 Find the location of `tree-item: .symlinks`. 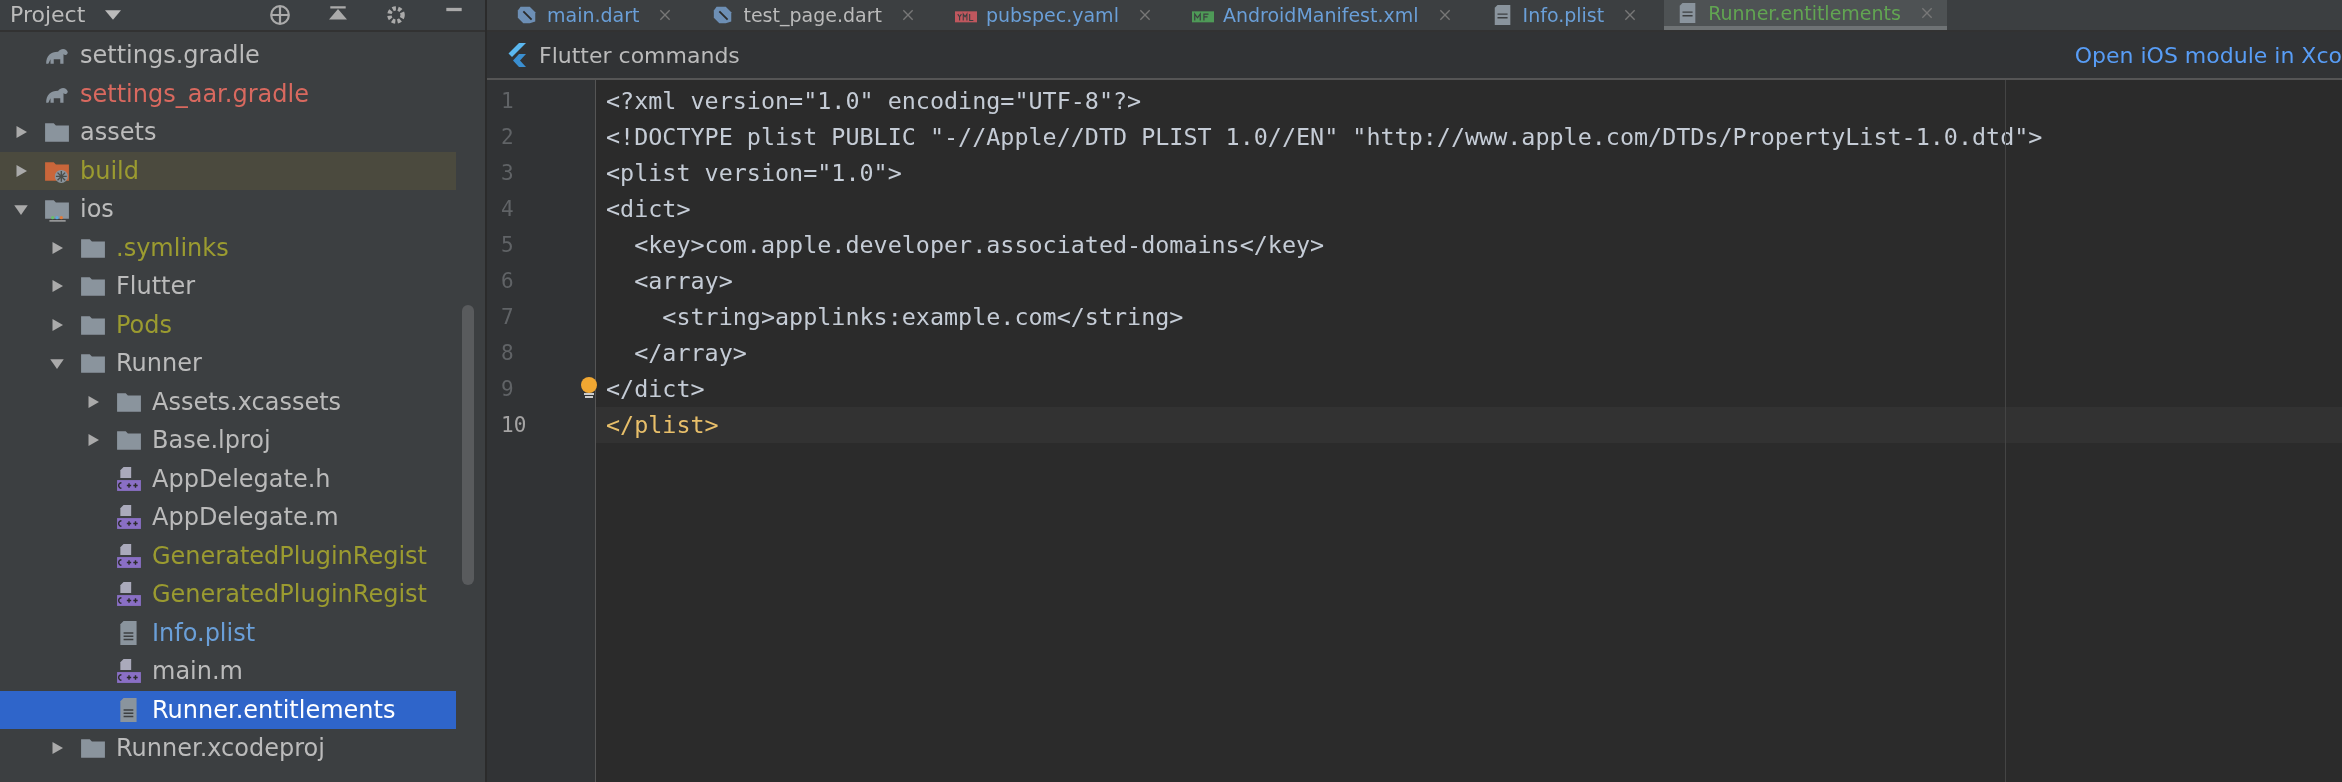

tree-item: .symlinks is located at coordinates (228, 247).